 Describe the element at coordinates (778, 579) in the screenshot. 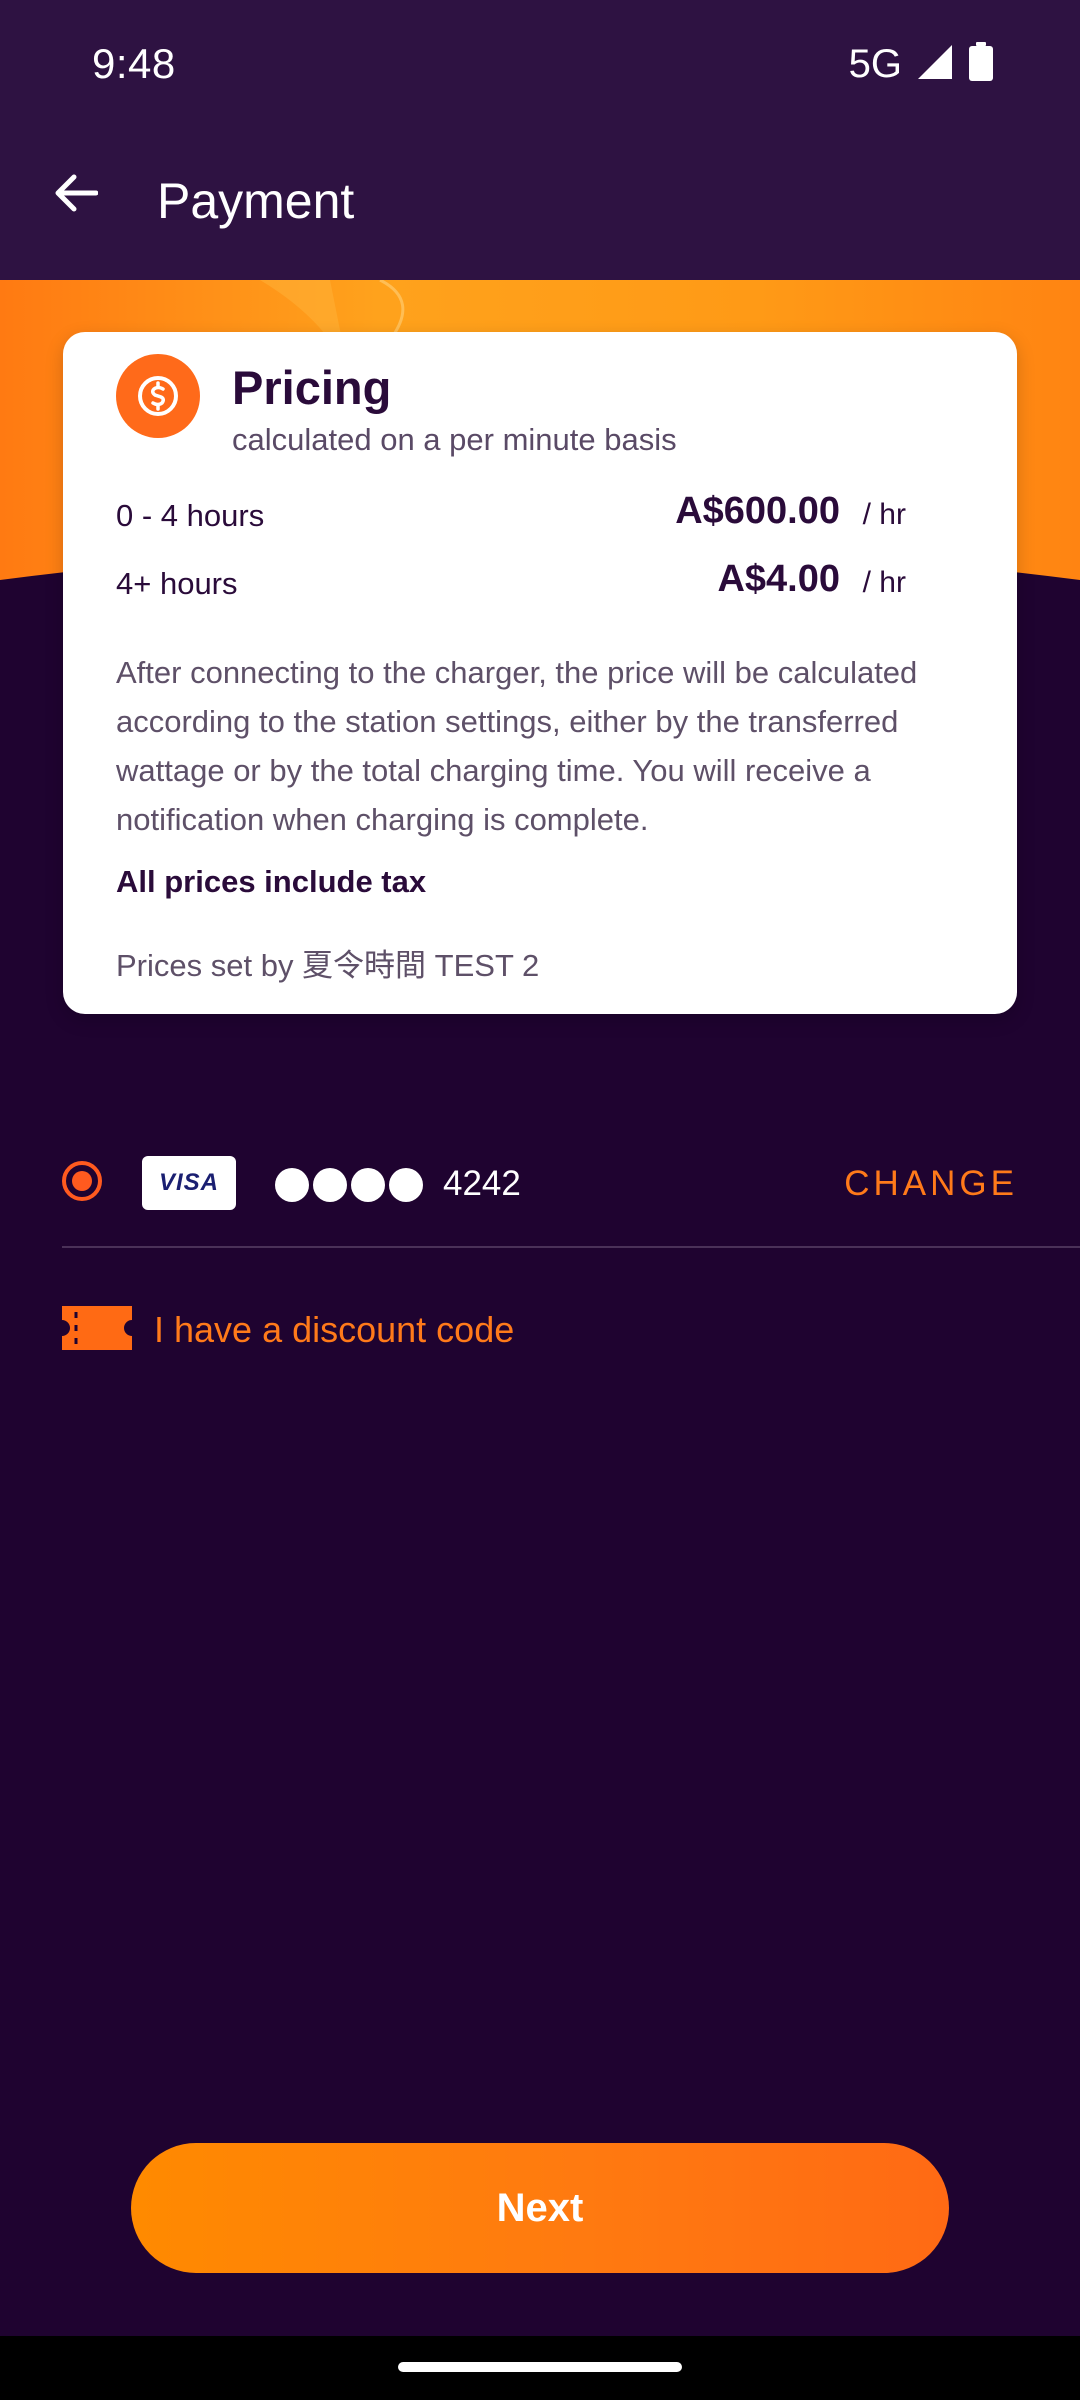

I see `price-row-amount: A$4.00` at that location.